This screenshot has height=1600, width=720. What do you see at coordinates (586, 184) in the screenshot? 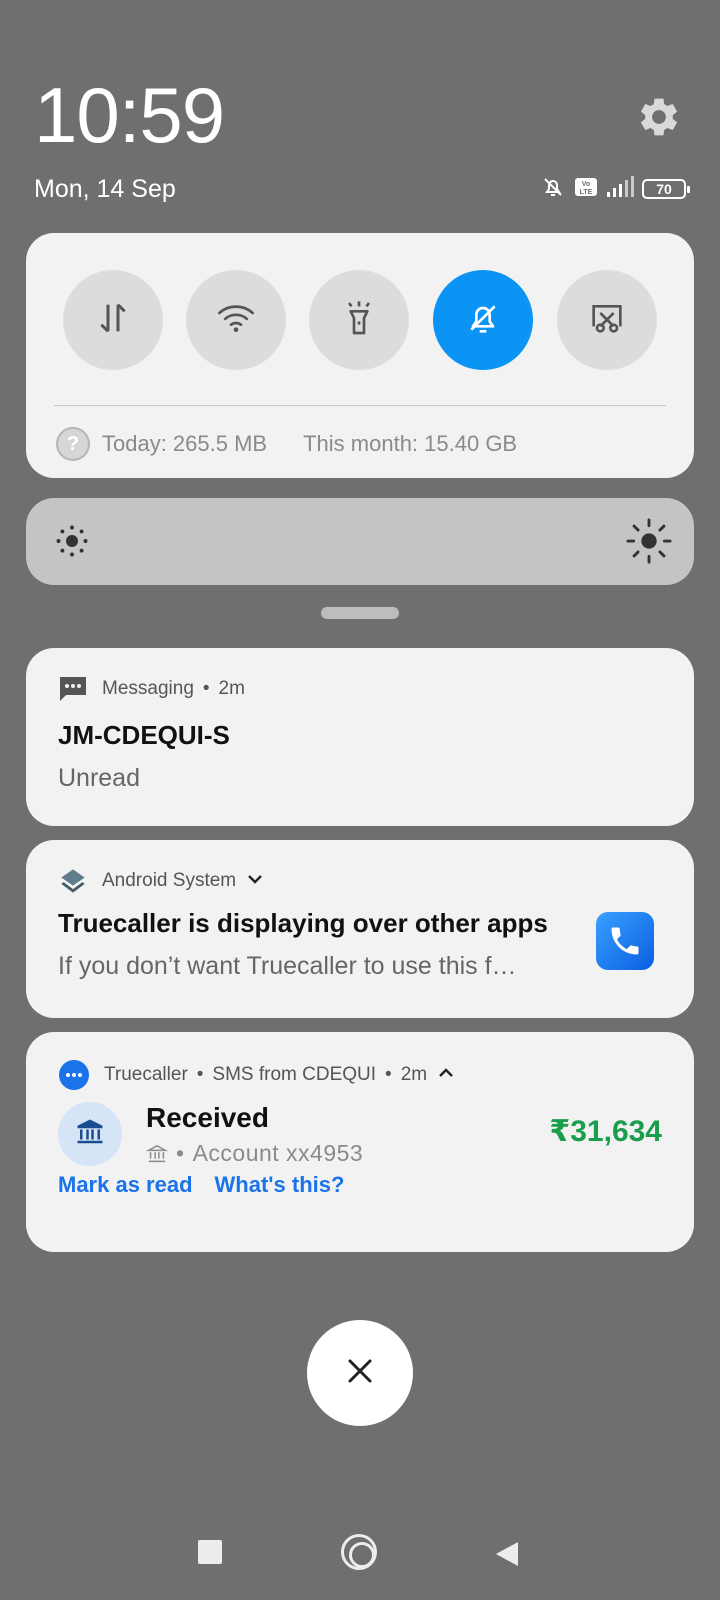
I see `svg-text: Vo` at bounding box center [586, 184].